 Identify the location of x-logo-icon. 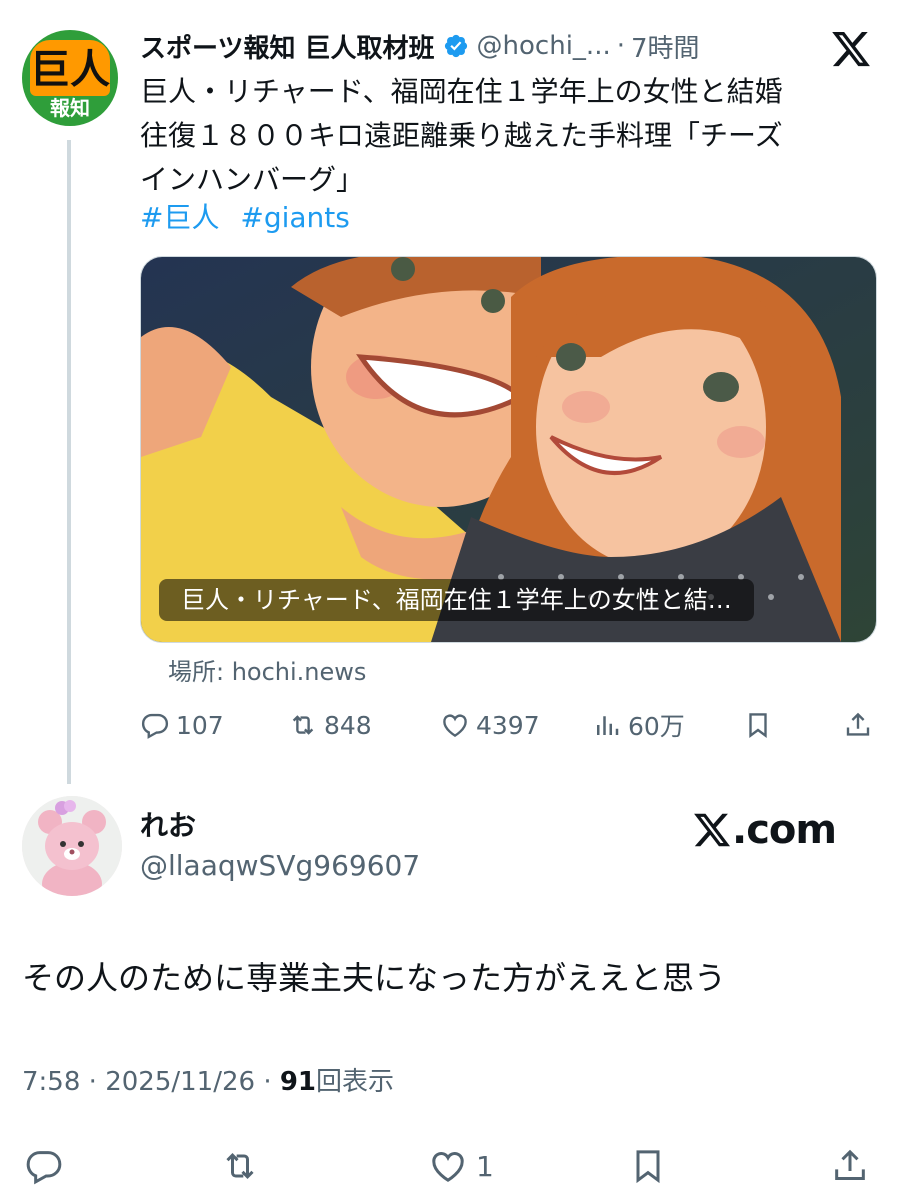
(851, 49).